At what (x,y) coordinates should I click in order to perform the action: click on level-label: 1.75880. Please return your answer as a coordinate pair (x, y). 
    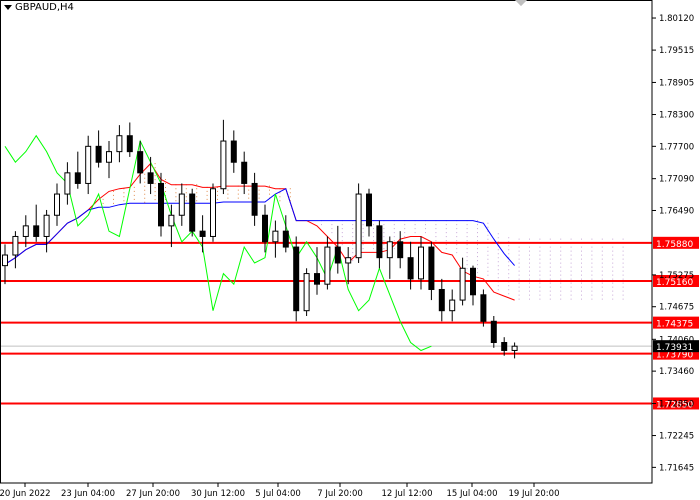
    Looking at the image, I should click on (674, 245).